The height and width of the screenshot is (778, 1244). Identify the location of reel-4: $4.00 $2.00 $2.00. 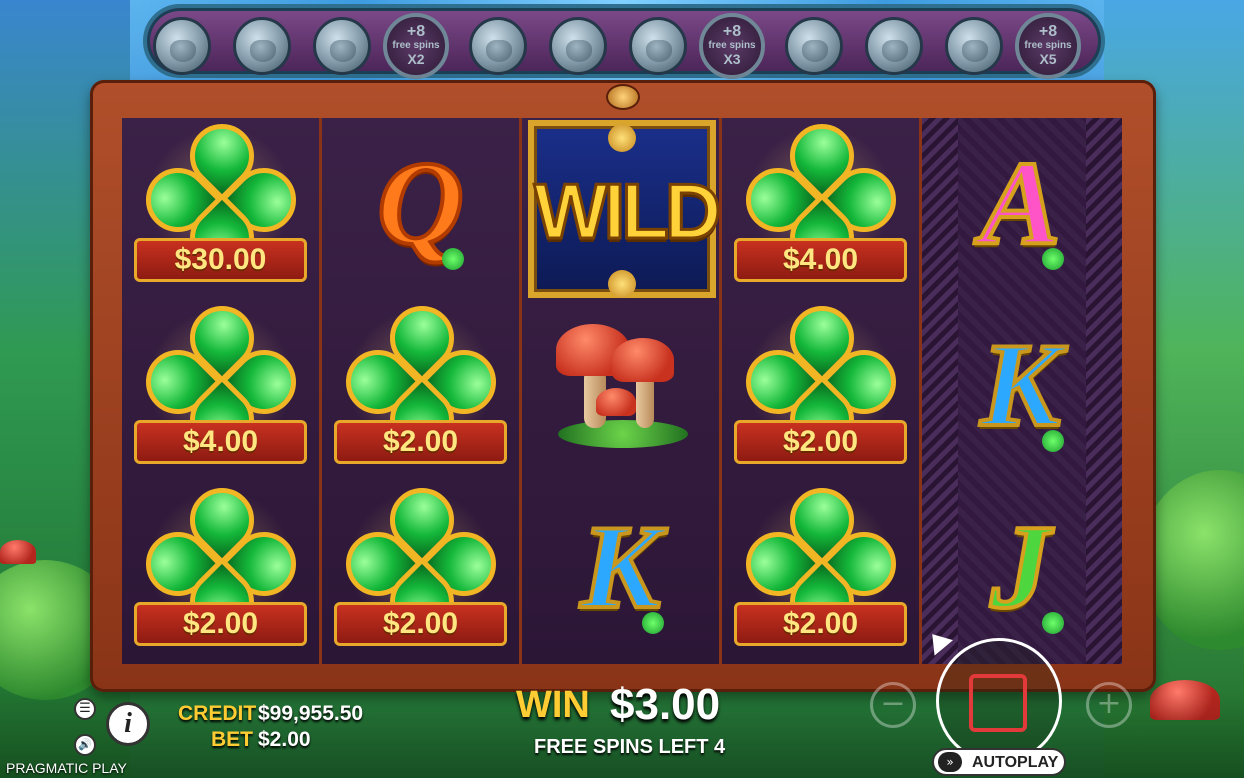
(822, 387).